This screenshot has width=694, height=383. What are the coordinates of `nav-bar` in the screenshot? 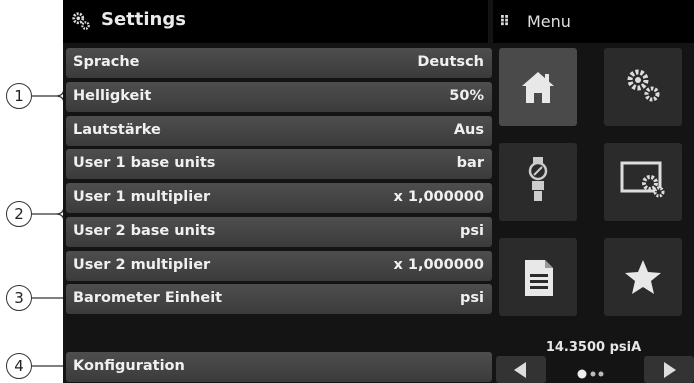 It's located at (595, 369).